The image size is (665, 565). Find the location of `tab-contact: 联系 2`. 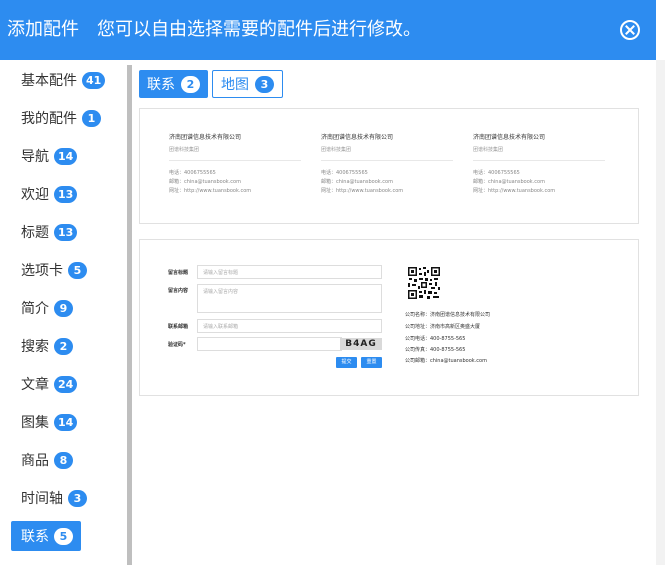

tab-contact: 联系 2 is located at coordinates (173, 84).